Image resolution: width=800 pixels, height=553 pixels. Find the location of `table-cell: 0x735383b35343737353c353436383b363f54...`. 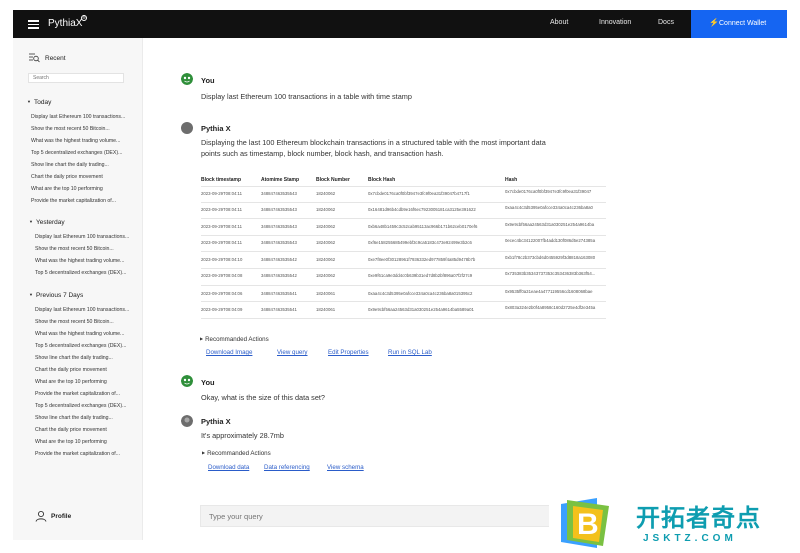

table-cell: 0x735383b35343737353c353436383b363f54... is located at coordinates (550, 273).